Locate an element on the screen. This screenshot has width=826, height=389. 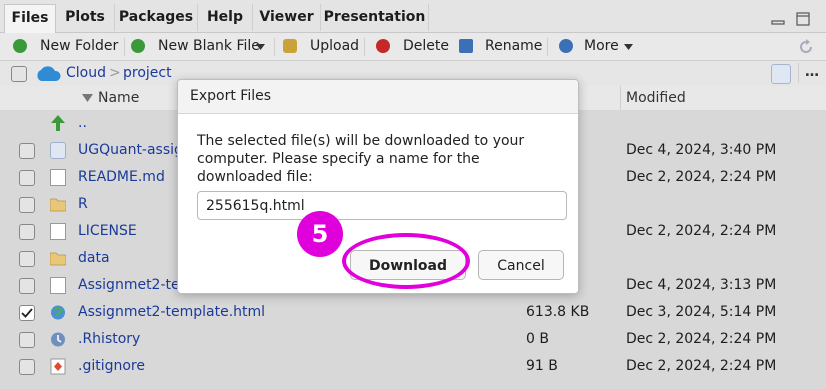
cancel-button: Cancel is located at coordinates (521, 265).